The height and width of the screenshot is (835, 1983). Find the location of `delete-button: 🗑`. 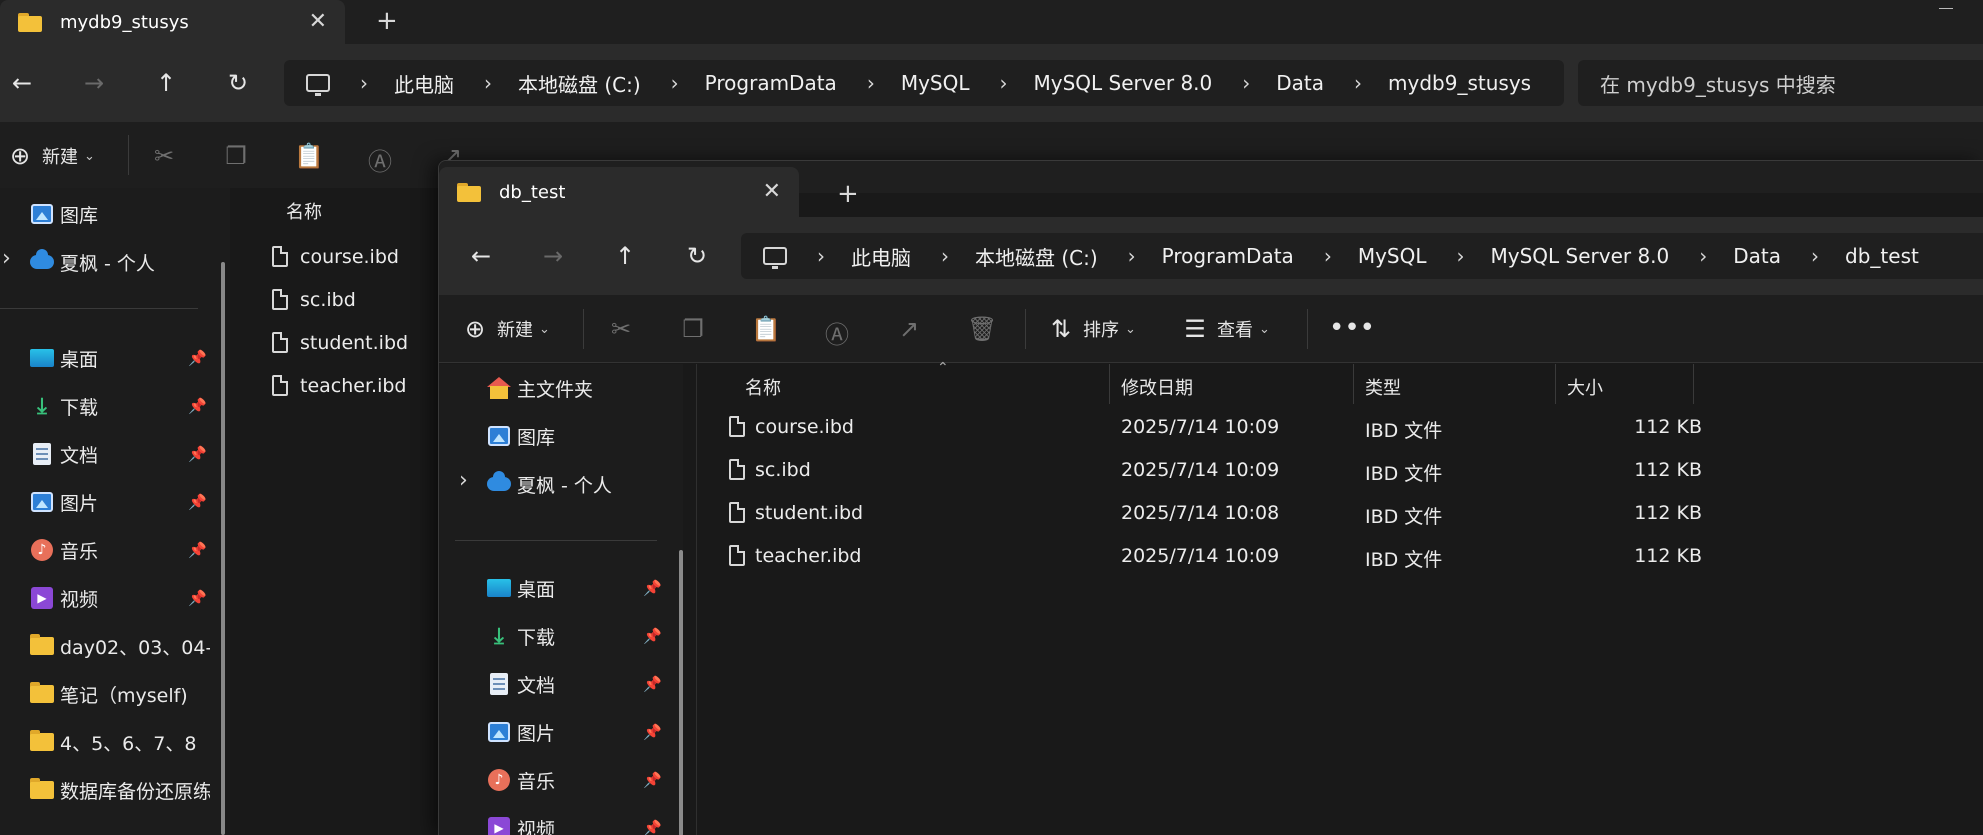

delete-button: 🗑 is located at coordinates (985, 329).